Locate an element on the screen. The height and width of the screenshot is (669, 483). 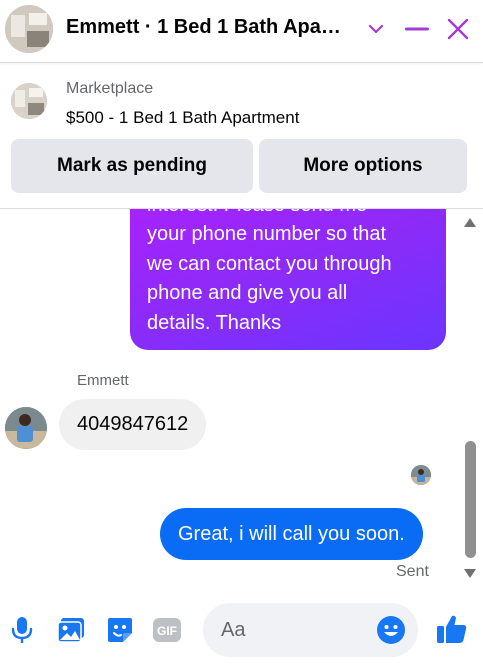
message-line: your phone number so that is located at coordinates (267, 234).